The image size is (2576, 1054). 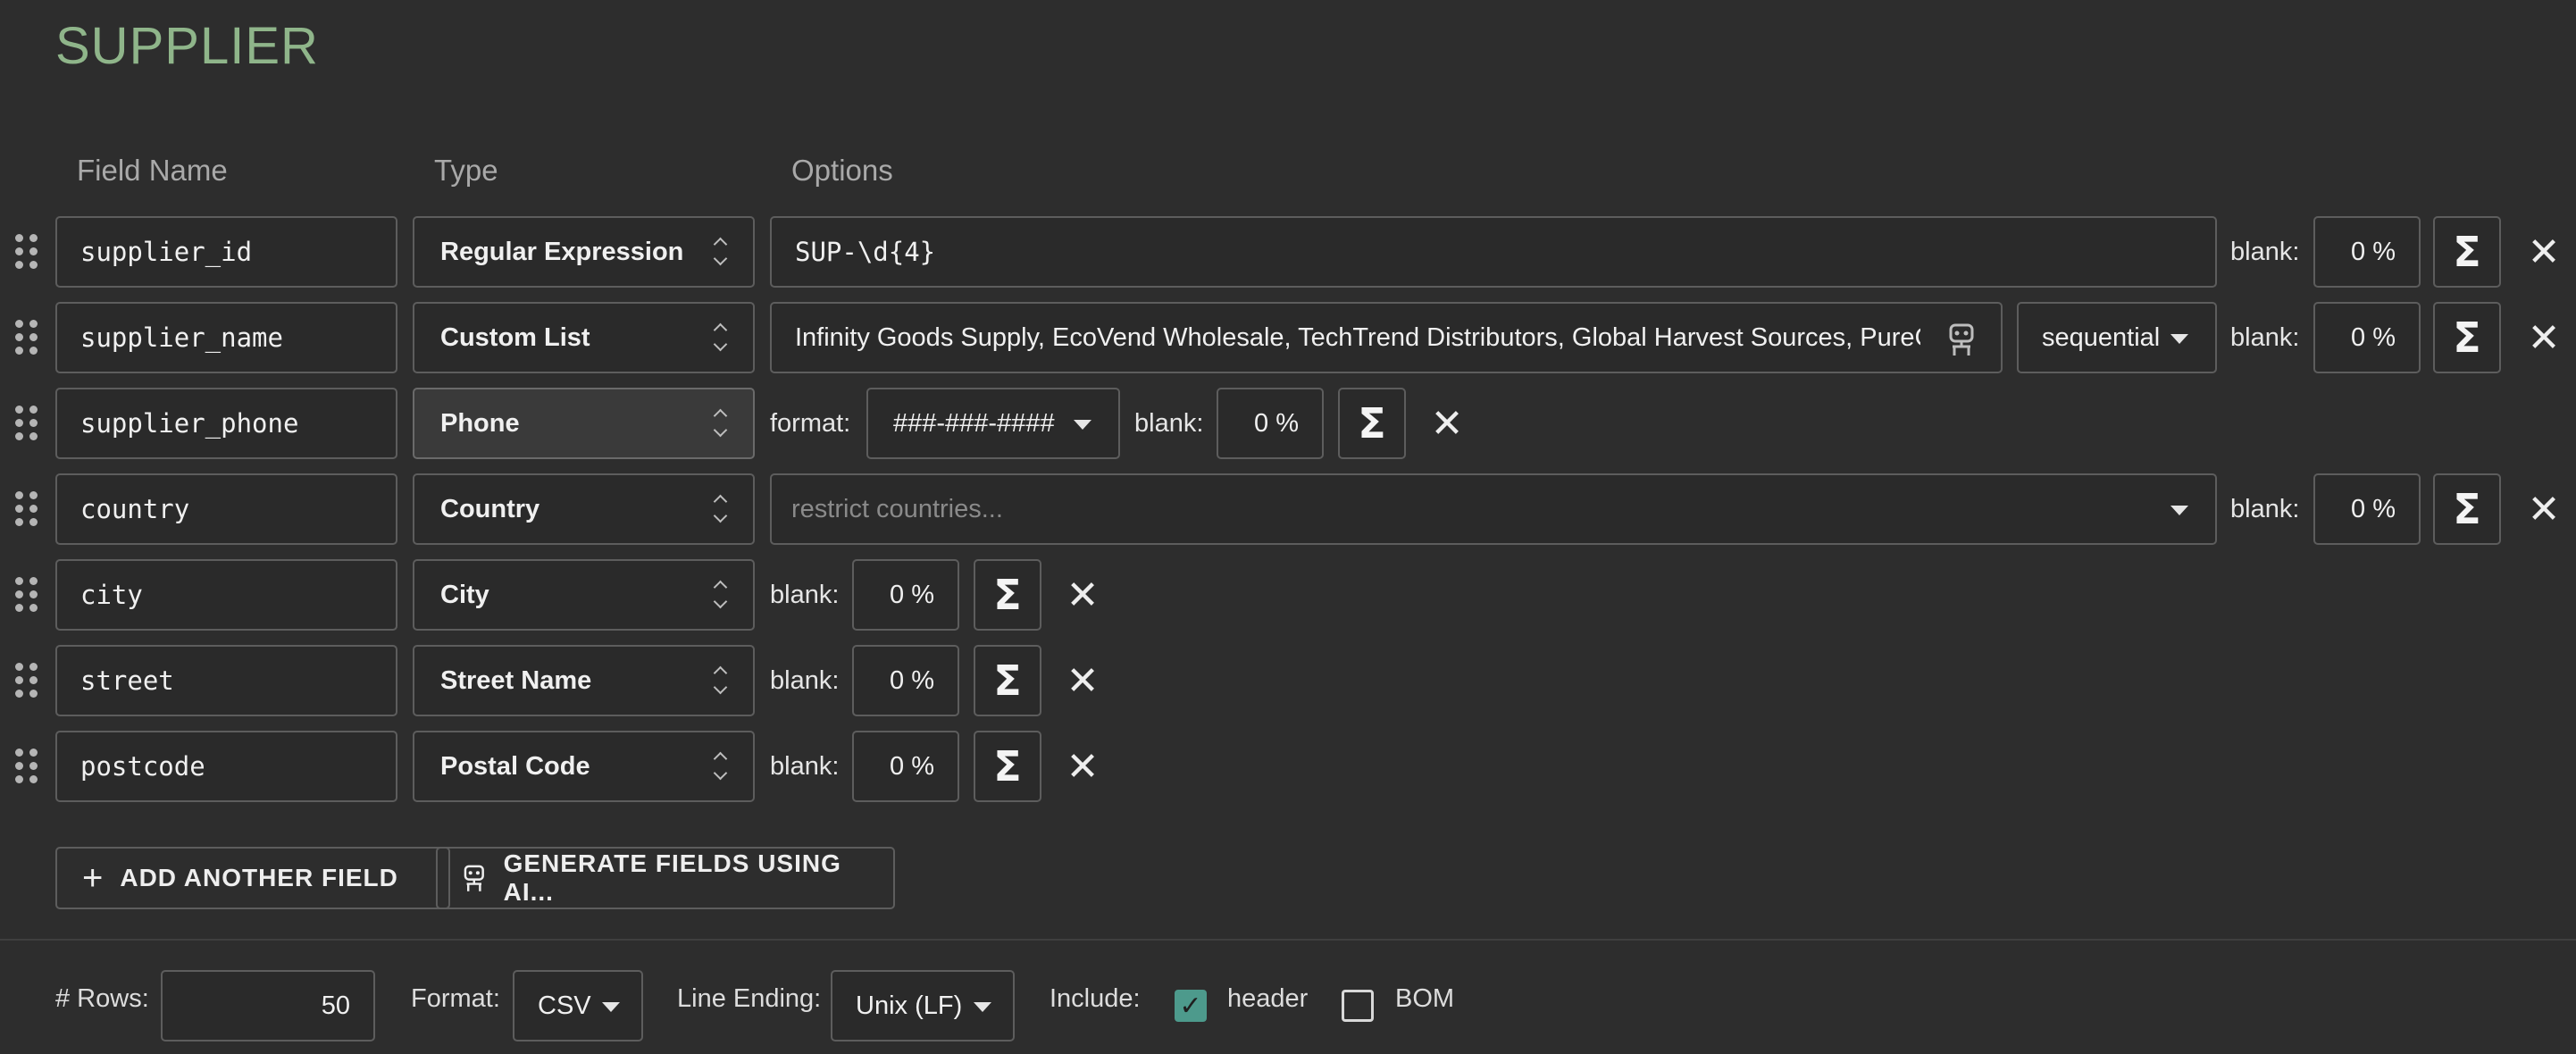 I want to click on order-select: sequential, so click(x=2117, y=338).